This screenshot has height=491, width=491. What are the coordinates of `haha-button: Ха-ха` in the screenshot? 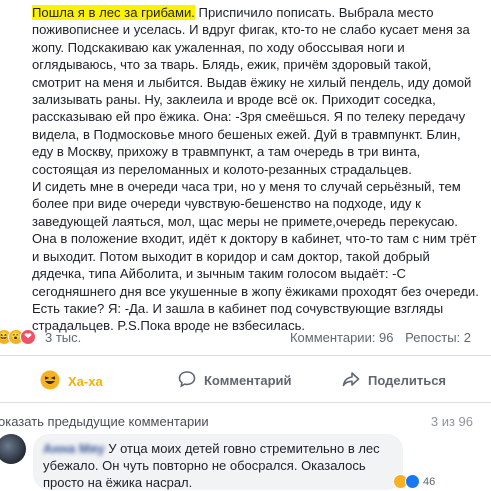 It's located at (71, 381).